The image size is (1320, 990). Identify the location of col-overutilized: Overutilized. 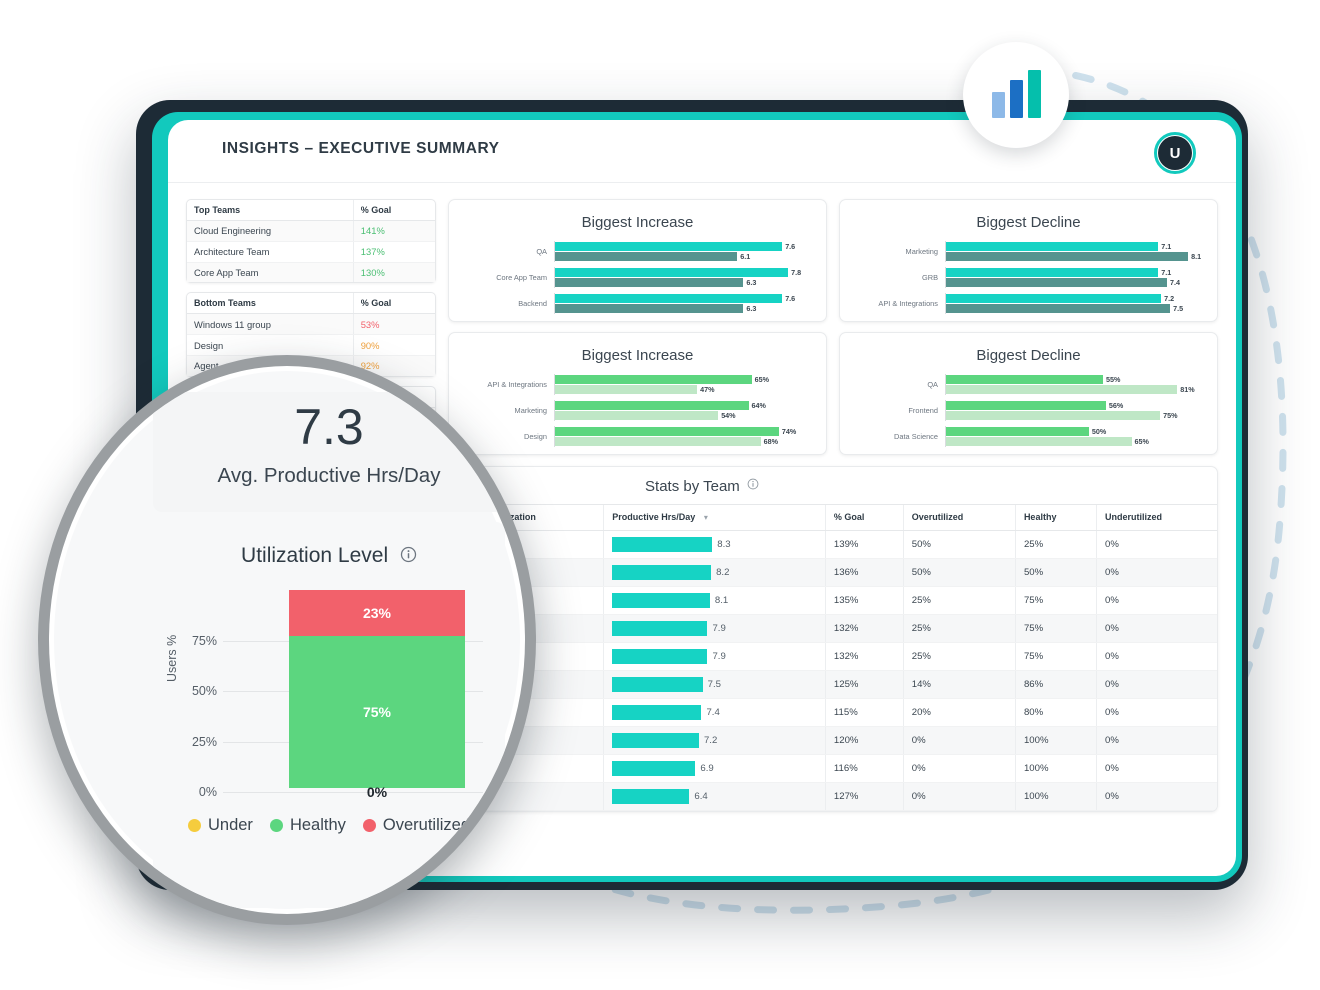
(959, 517).